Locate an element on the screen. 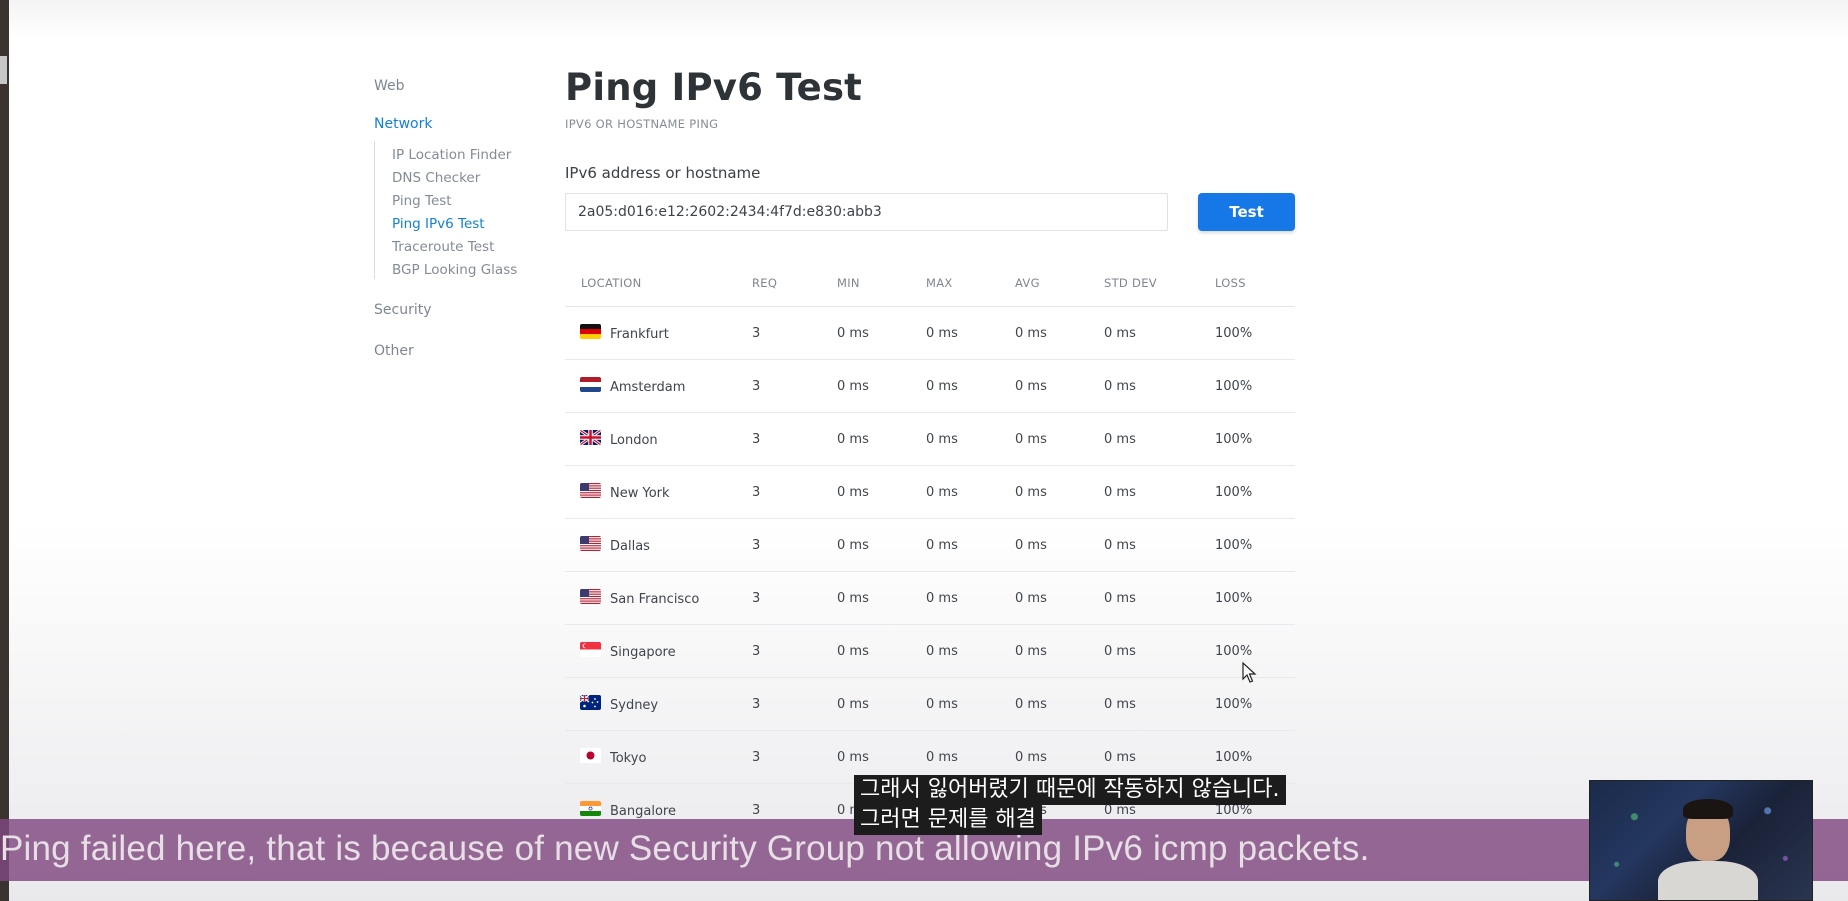 This screenshot has width=1848, height=901. cell-location: Bangalore is located at coordinates (643, 811).